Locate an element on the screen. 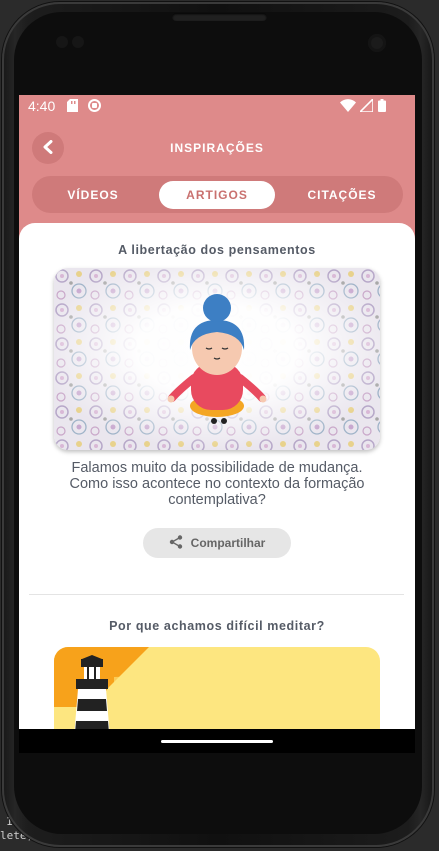 This screenshot has width=439, height=851. sd-card-icon is located at coordinates (72, 107).